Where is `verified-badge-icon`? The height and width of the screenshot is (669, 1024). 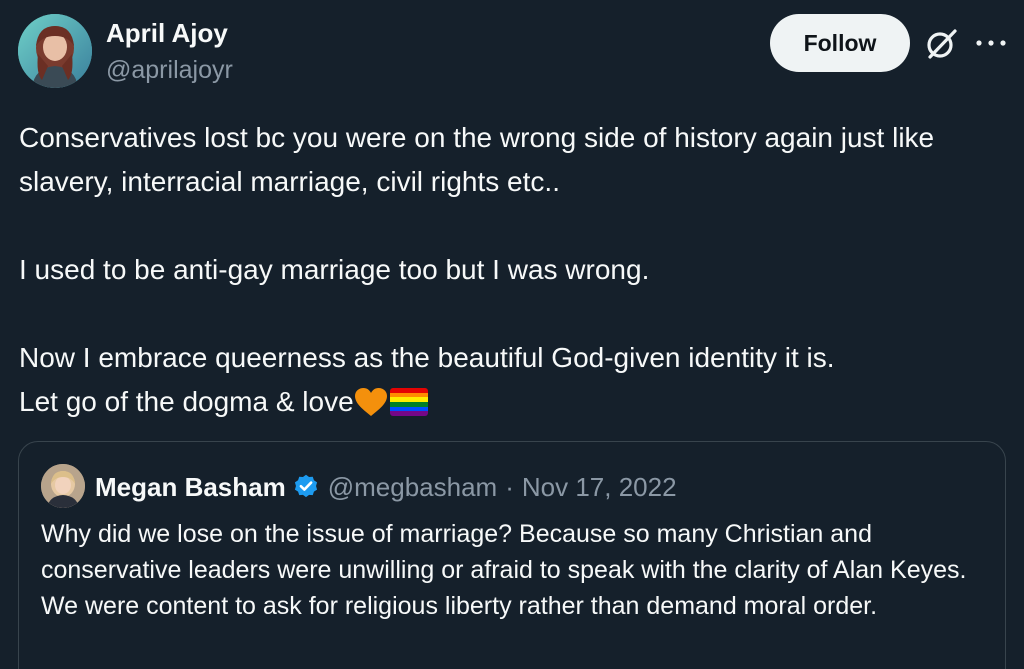
verified-badge-icon is located at coordinates (306, 487).